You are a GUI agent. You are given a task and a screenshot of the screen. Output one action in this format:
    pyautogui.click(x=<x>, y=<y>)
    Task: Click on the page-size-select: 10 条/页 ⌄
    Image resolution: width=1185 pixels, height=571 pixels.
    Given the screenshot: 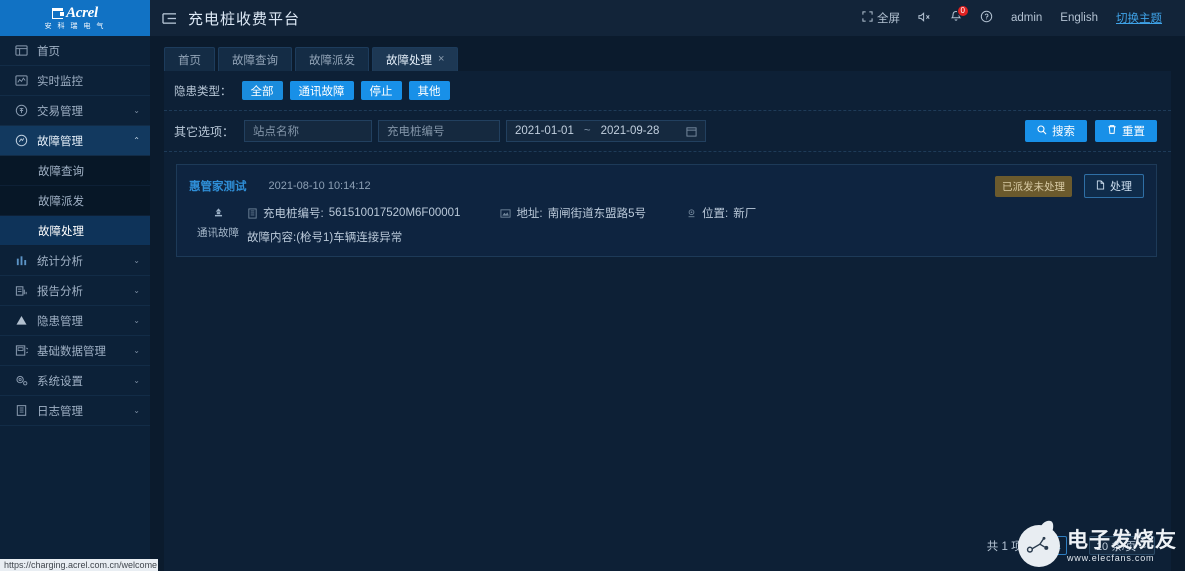 What is the action you would take?
    pyautogui.click(x=1121, y=545)
    